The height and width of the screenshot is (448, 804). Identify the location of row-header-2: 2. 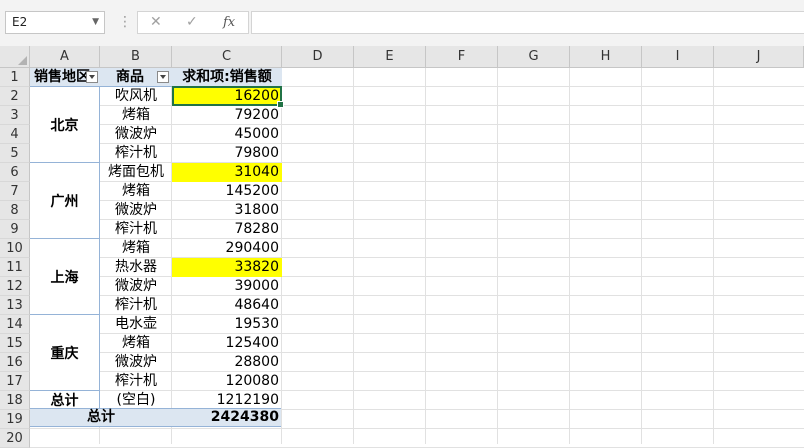
(15, 96).